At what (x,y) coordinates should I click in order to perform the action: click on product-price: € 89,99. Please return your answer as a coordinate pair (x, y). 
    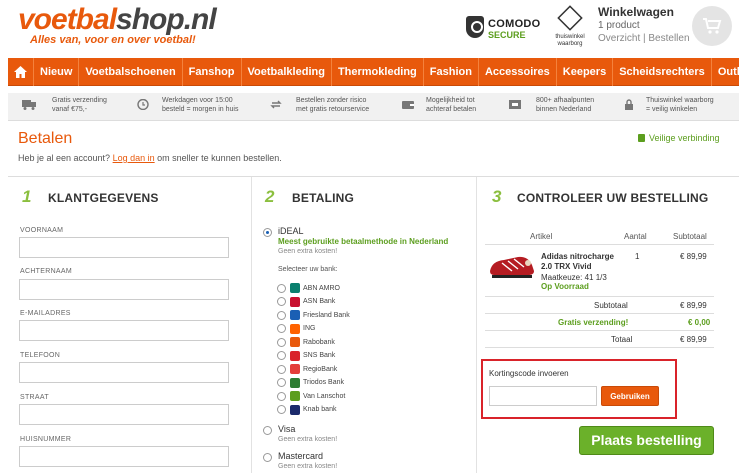
    Looking at the image, I should click on (693, 256).